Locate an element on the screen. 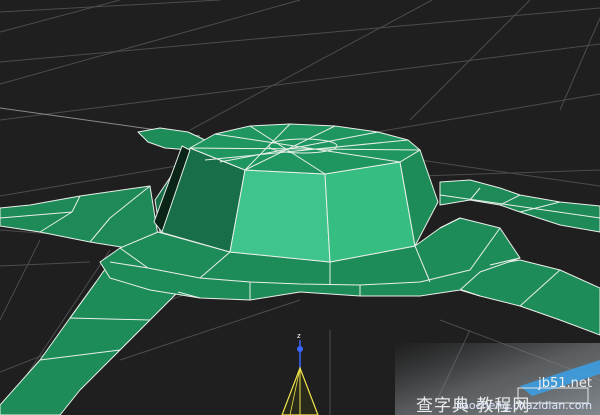  watermark-url: jiaocheng.chazidian.com is located at coordinates (524, 405).